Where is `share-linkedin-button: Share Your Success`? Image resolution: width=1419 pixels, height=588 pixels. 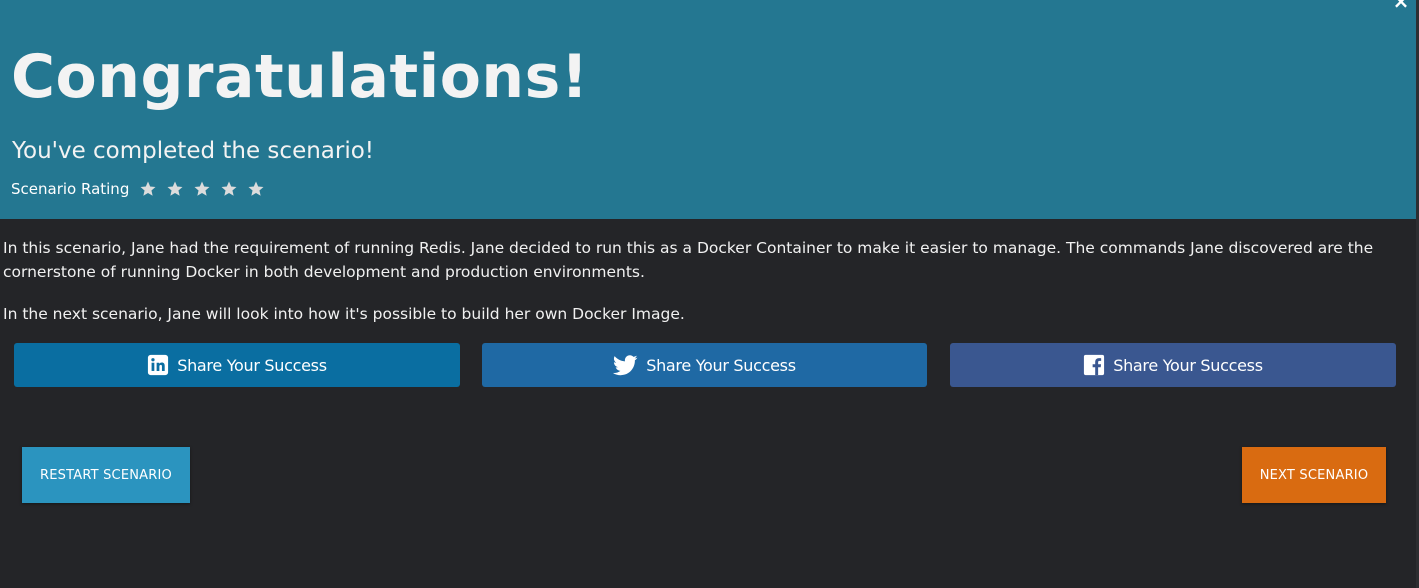
share-linkedin-button: Share Your Success is located at coordinates (237, 365).